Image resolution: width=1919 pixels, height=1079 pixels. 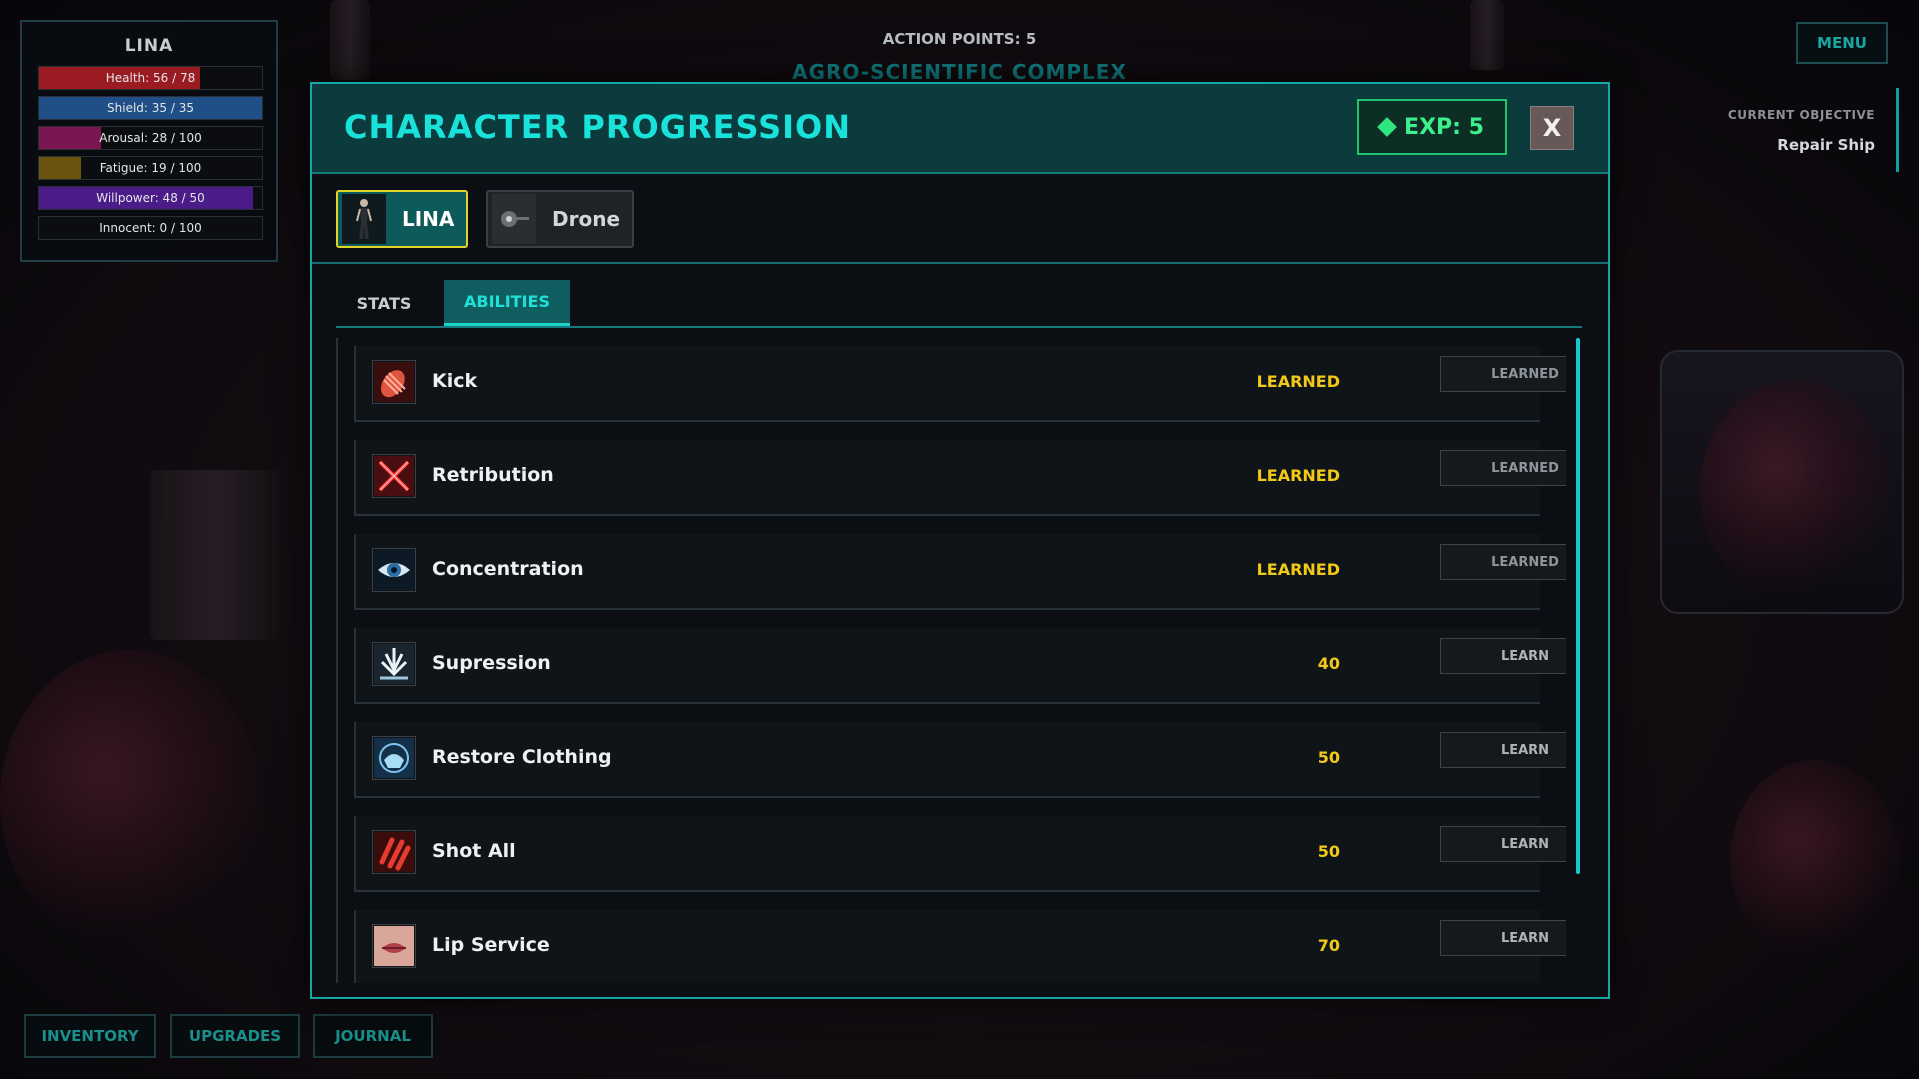 I want to click on menu-button: MENU, so click(x=1842, y=43).